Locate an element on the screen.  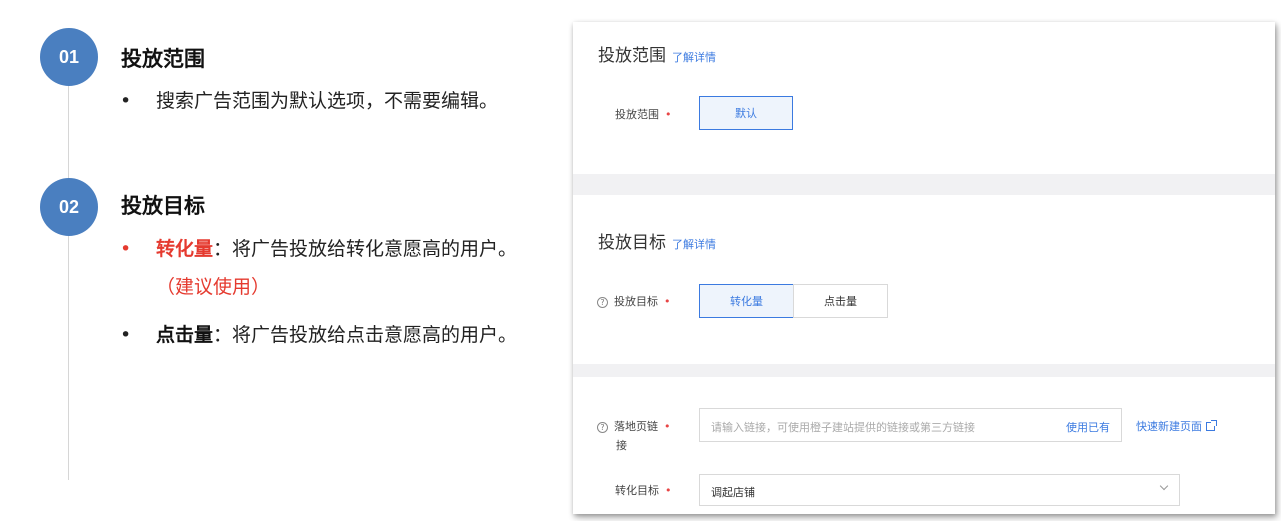
scope-learn-more-link: 了解详情 is located at coordinates (694, 57).